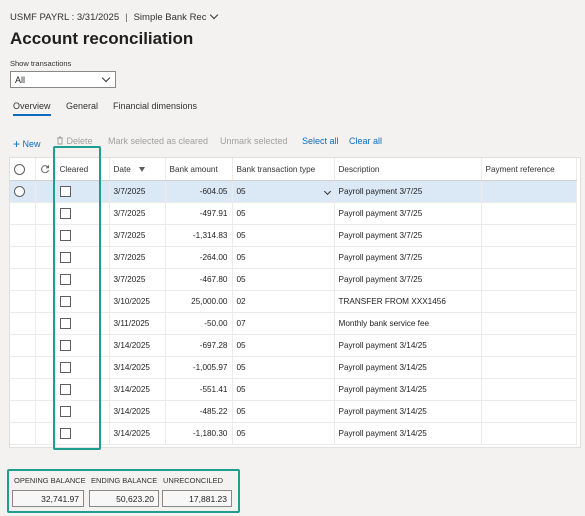  I want to click on description-cell: Monthly bank service fee, so click(408, 323).